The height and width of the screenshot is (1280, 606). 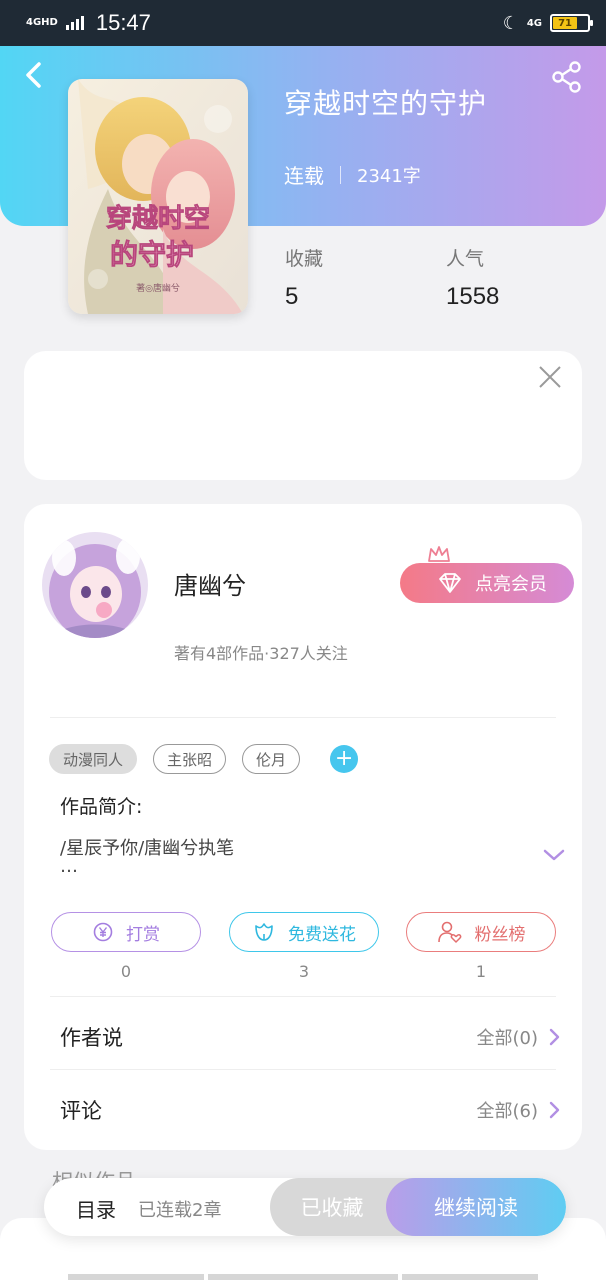 What do you see at coordinates (42, 22) in the screenshot?
I see `network-label: 4GHD` at bounding box center [42, 22].